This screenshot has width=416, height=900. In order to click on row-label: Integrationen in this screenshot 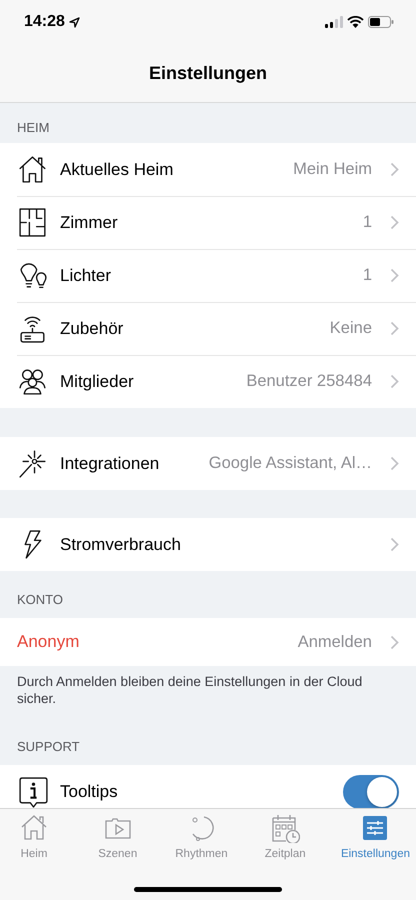, I will do `click(110, 463)`.